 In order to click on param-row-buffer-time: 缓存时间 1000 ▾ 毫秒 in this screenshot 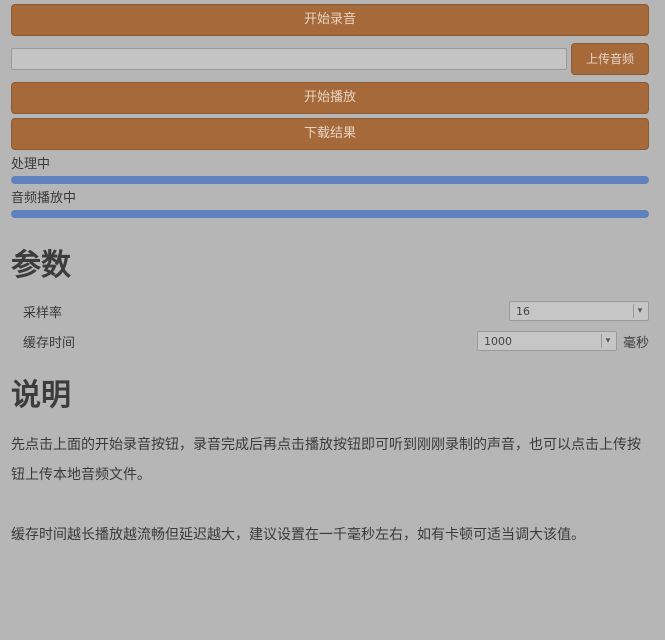, I will do `click(336, 341)`.